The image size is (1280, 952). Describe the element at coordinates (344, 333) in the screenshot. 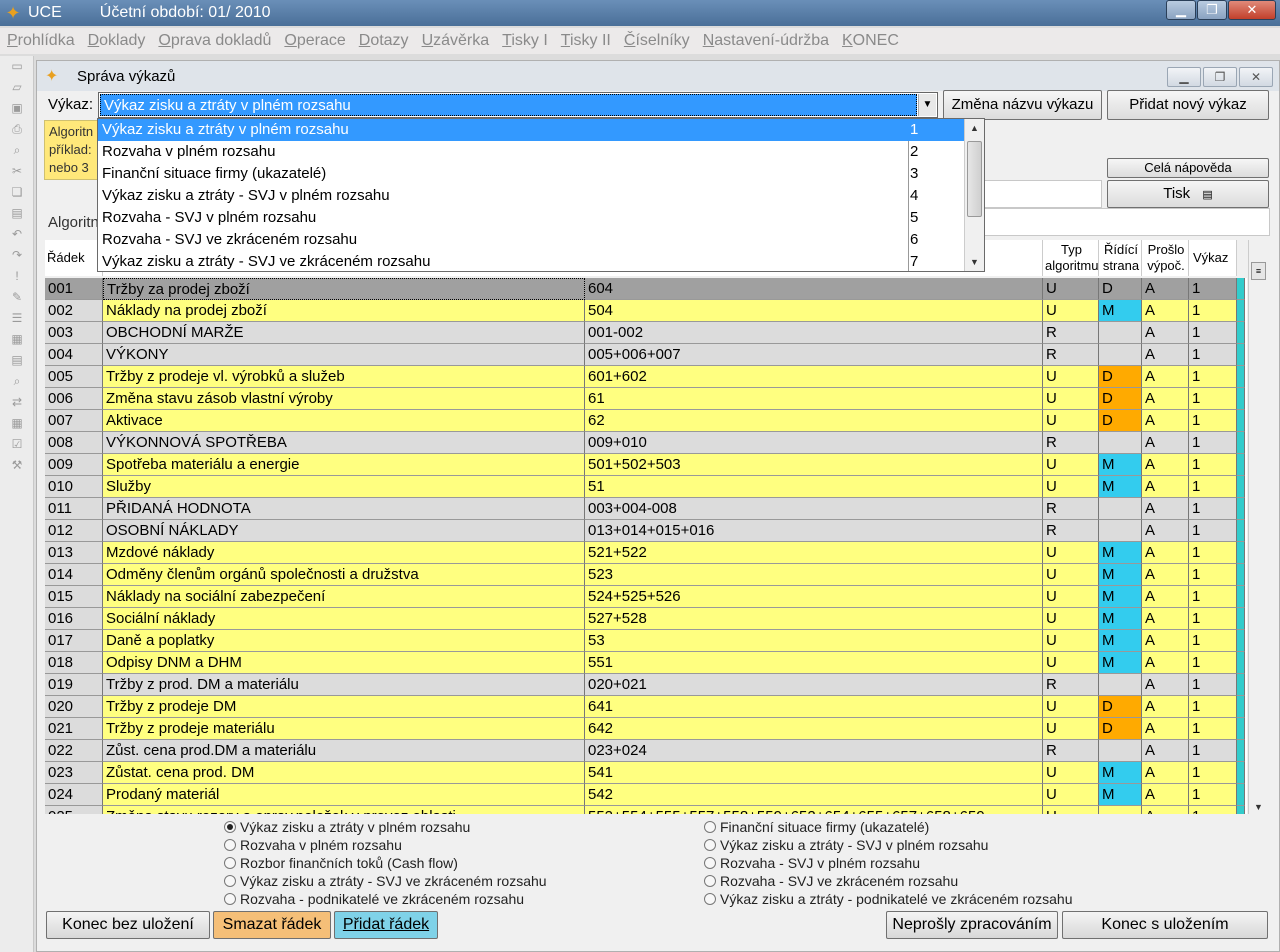

I see `cell-name: OBCHODNÍ MARŽE` at that location.